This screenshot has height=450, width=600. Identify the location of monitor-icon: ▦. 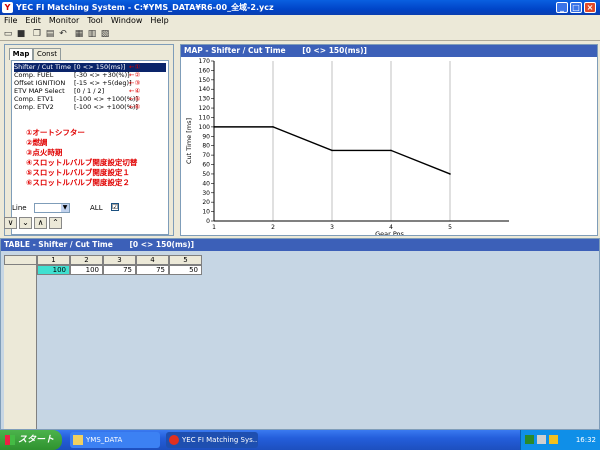
(79, 34).